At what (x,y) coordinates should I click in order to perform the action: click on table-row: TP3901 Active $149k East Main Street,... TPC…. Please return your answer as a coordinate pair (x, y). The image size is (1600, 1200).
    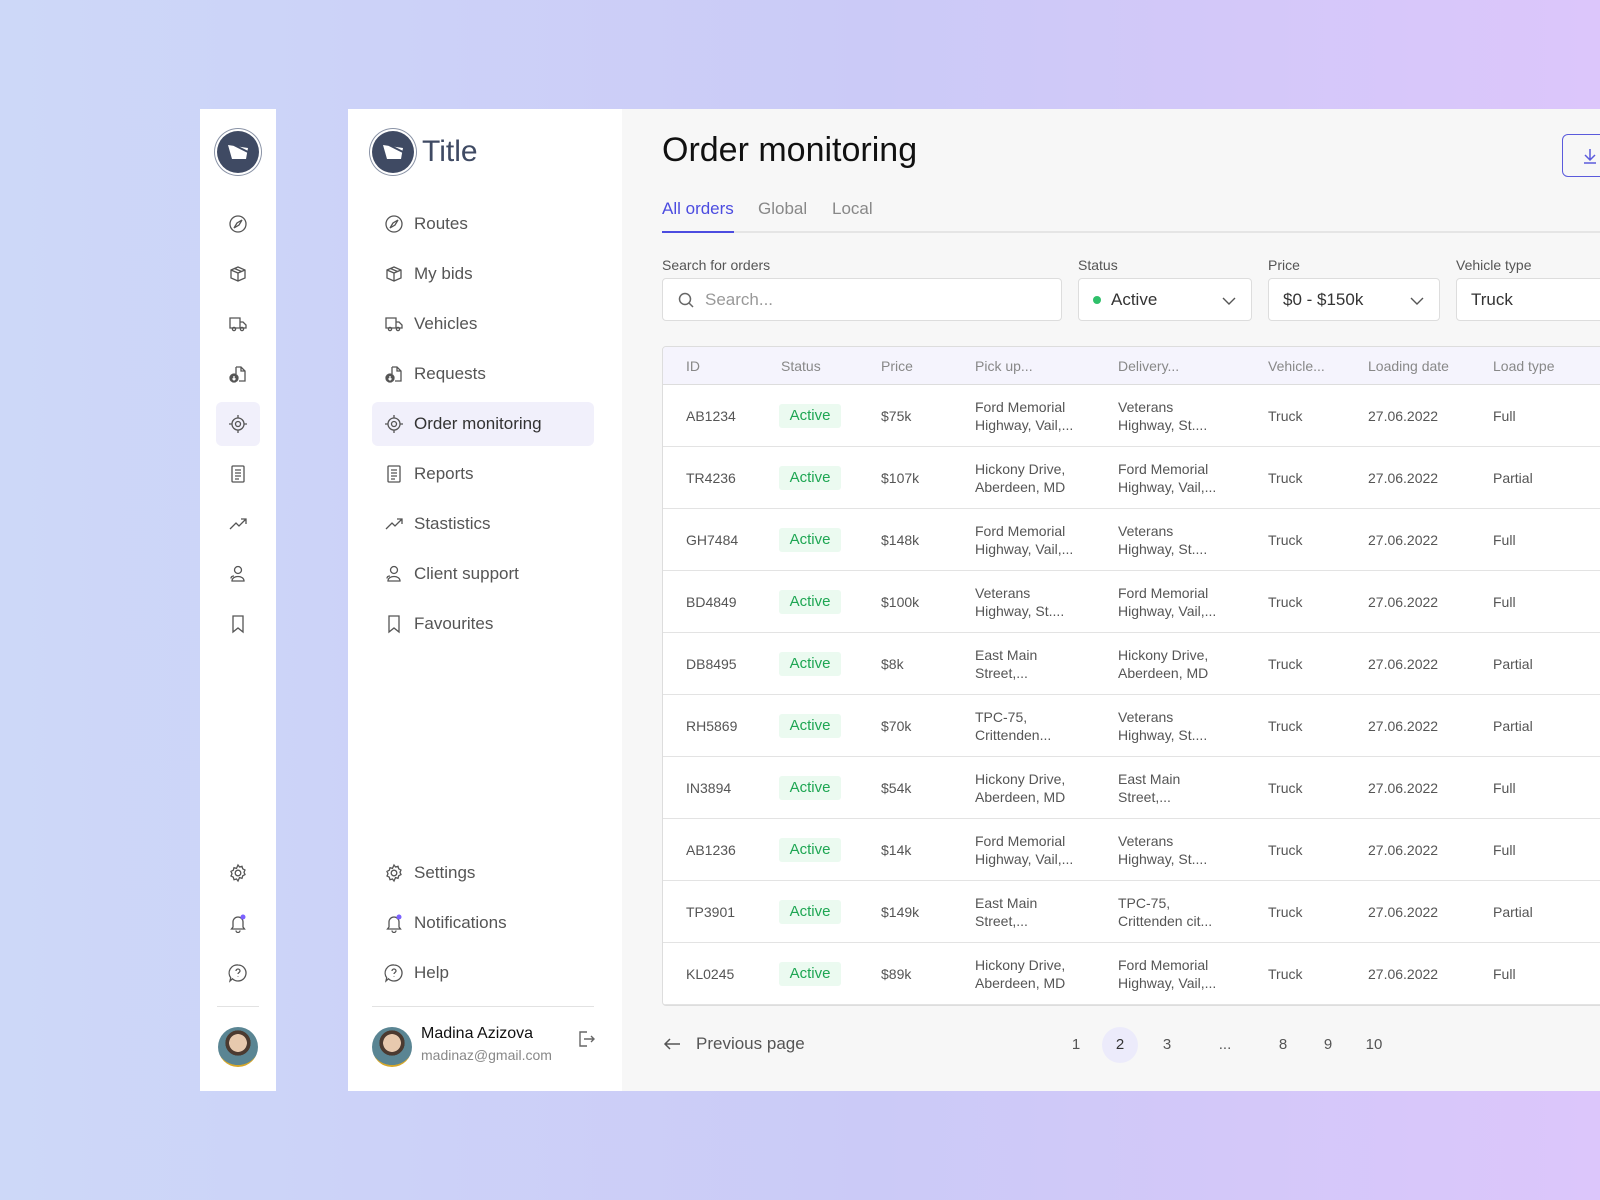
    Looking at the image, I should click on (1131, 912).